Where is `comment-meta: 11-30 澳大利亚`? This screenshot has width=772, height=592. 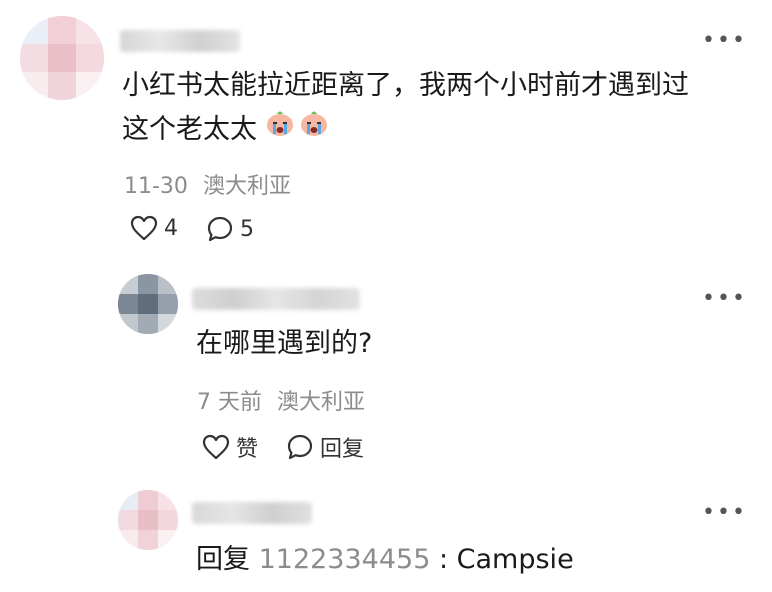 comment-meta: 11-30 澳大利亚 is located at coordinates (207, 184).